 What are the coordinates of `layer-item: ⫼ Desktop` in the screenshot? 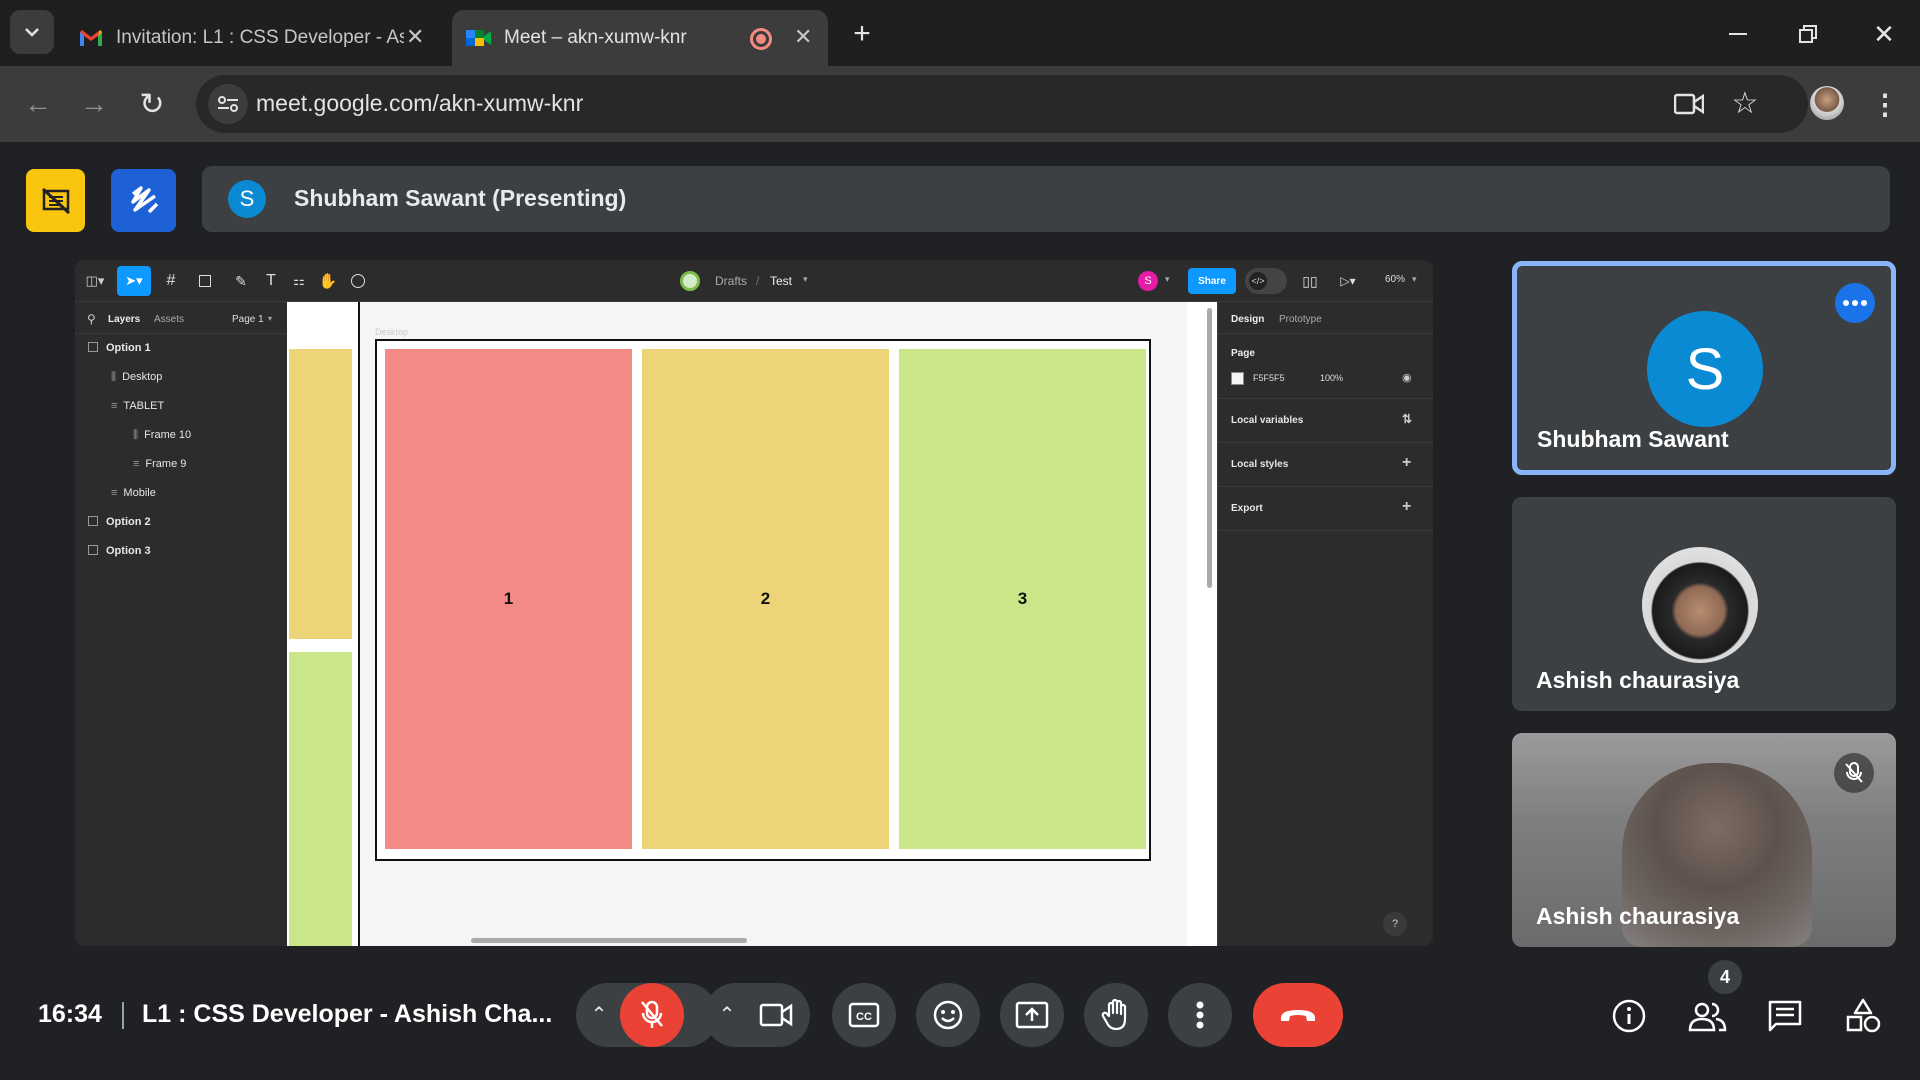 It's located at (136, 377).